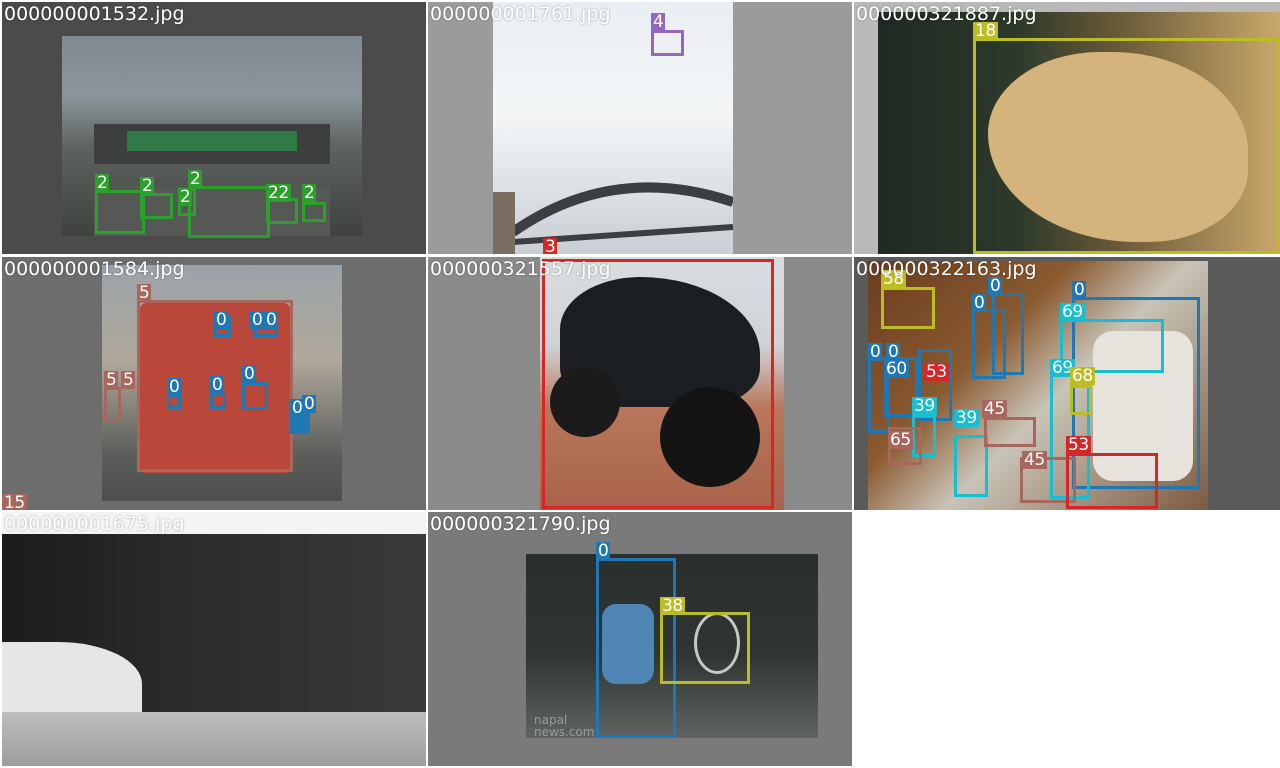 The height and width of the screenshot is (768, 1280). Describe the element at coordinates (72, 677) in the screenshot. I see `cat-chest-white` at that location.